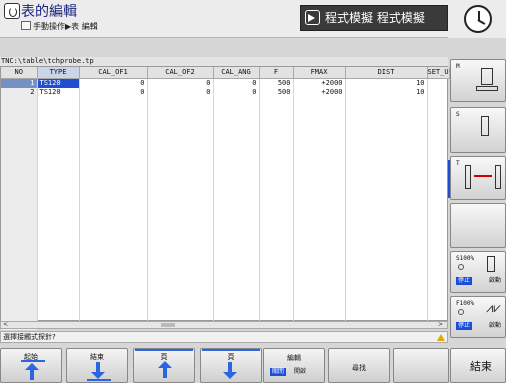 Image resolution: width=506 pixels, height=383 pixels. What do you see at coordinates (458, 114) in the screenshot?
I see `s-key-label: S` at bounding box center [458, 114].